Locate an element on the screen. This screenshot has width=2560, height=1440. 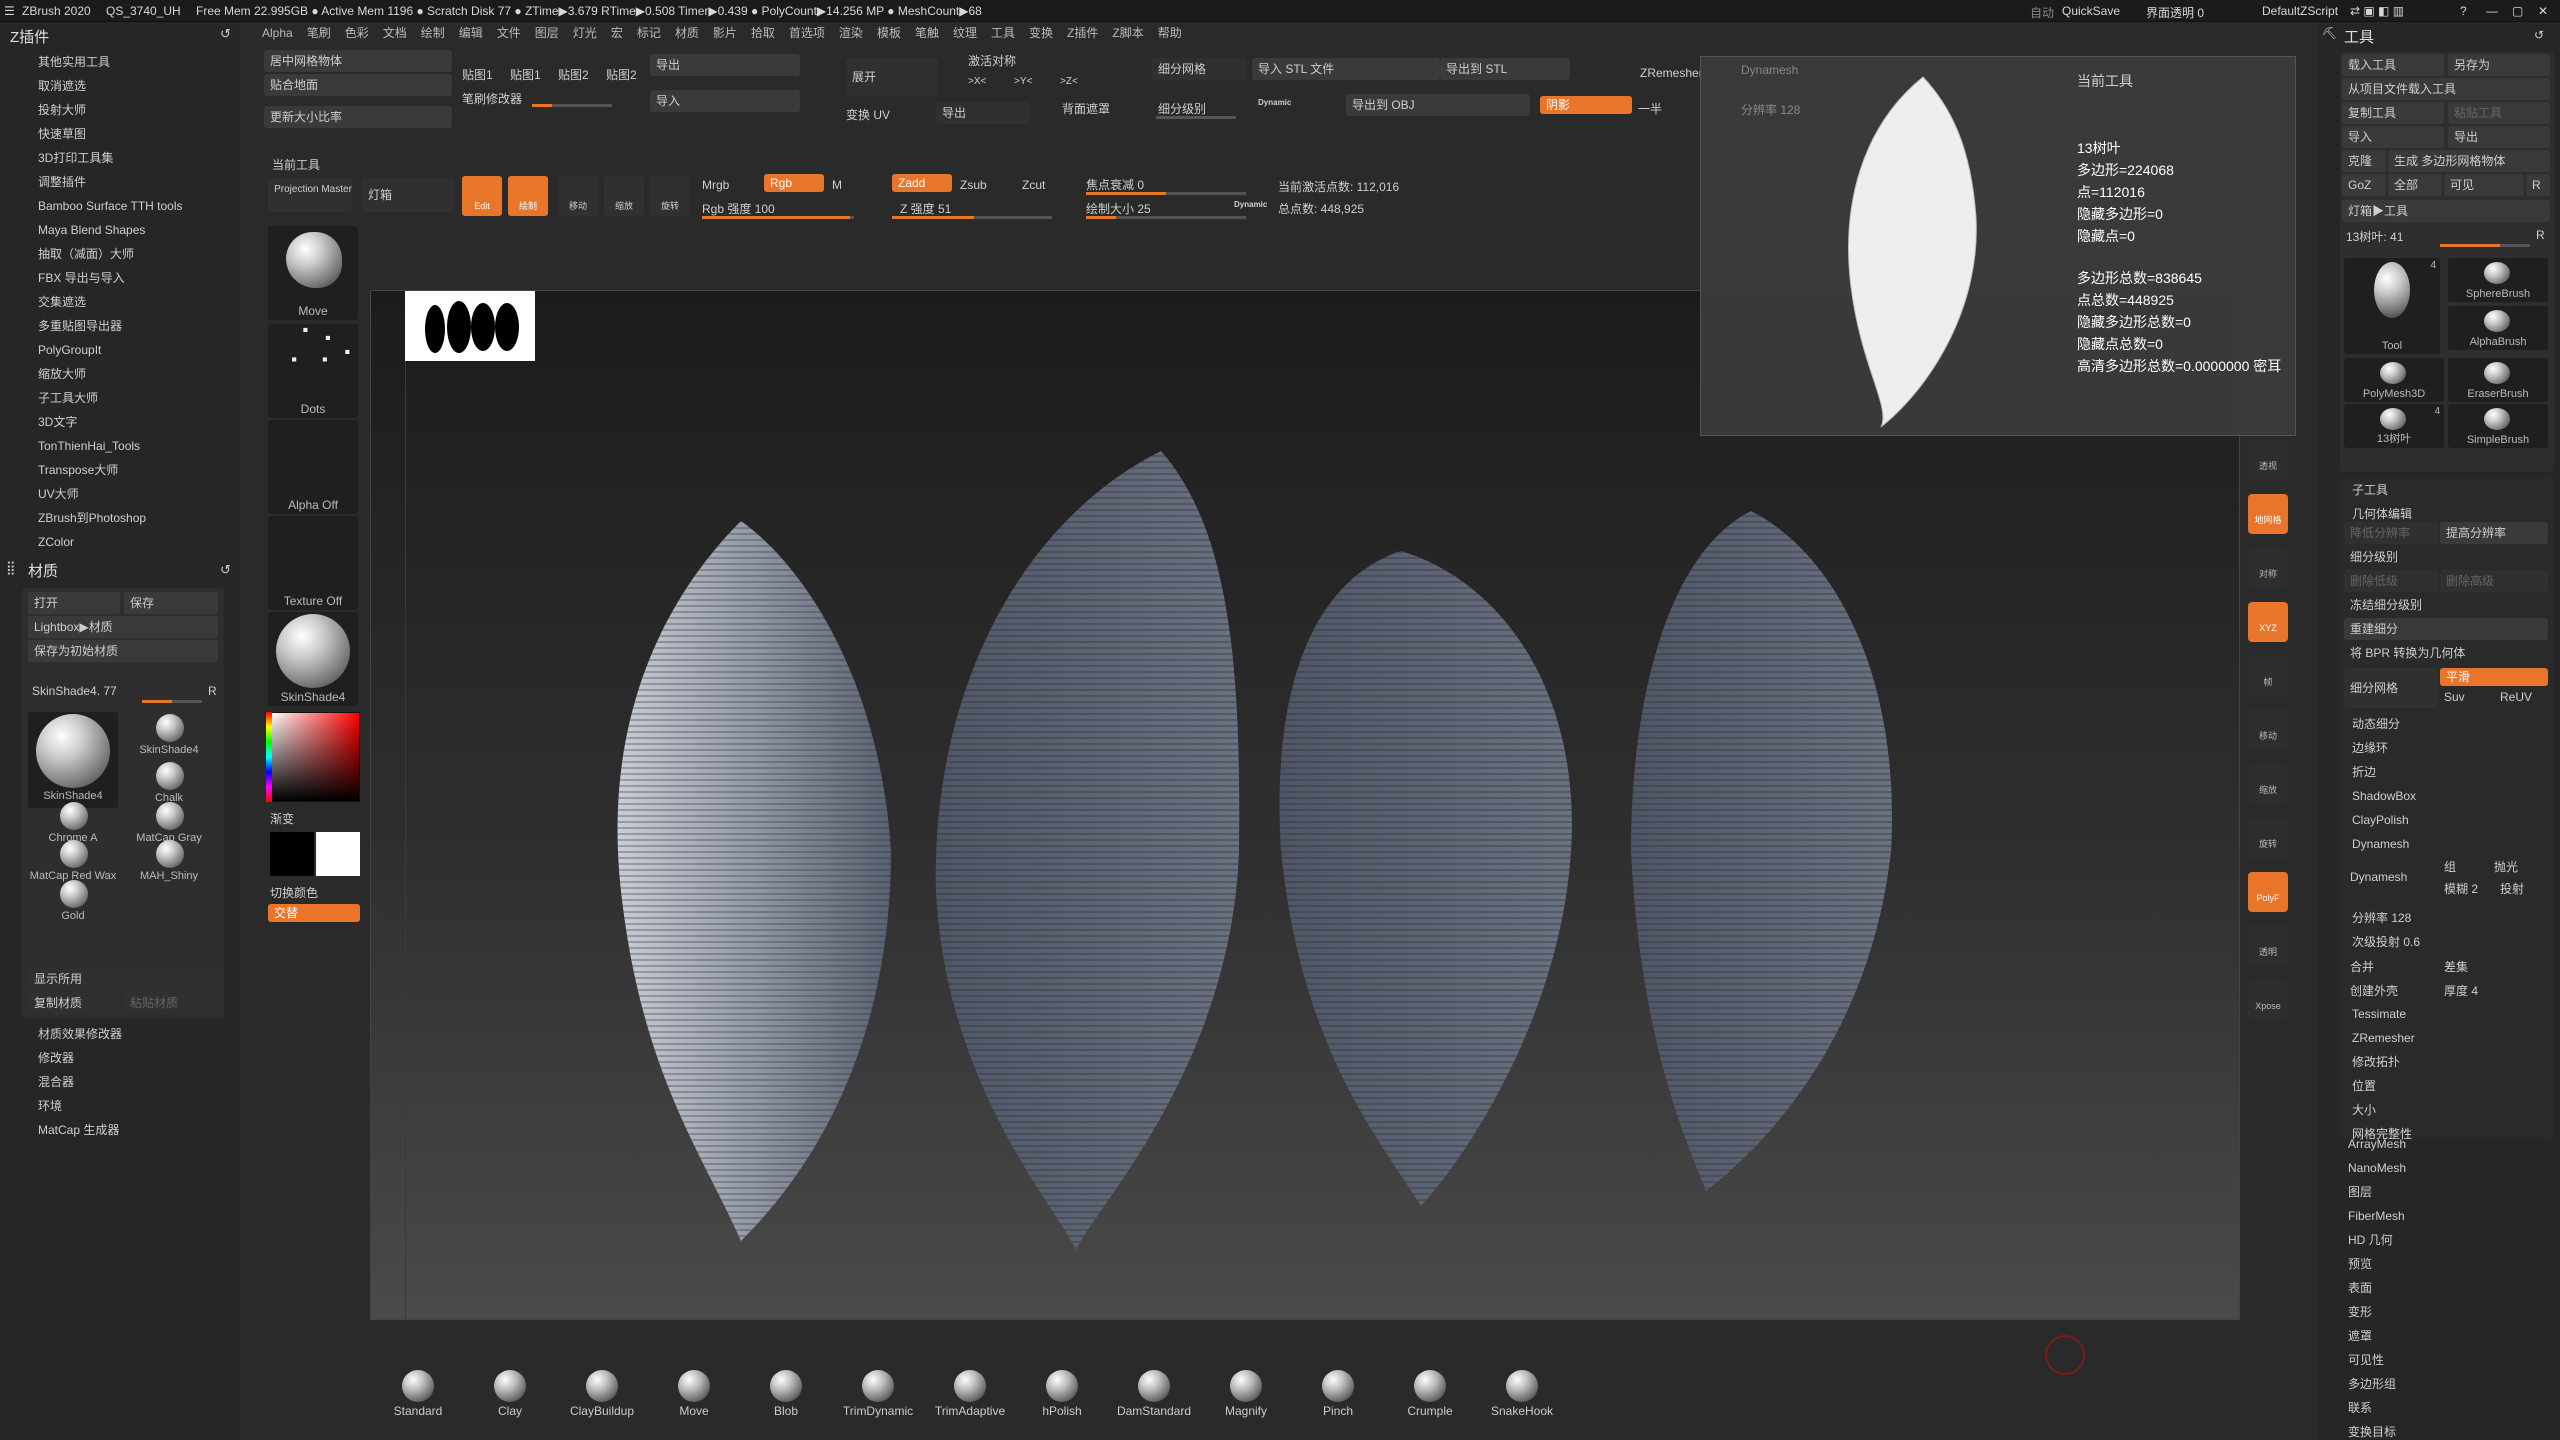
dynamic-toggle: Dynamic is located at coordinates (1274, 102).